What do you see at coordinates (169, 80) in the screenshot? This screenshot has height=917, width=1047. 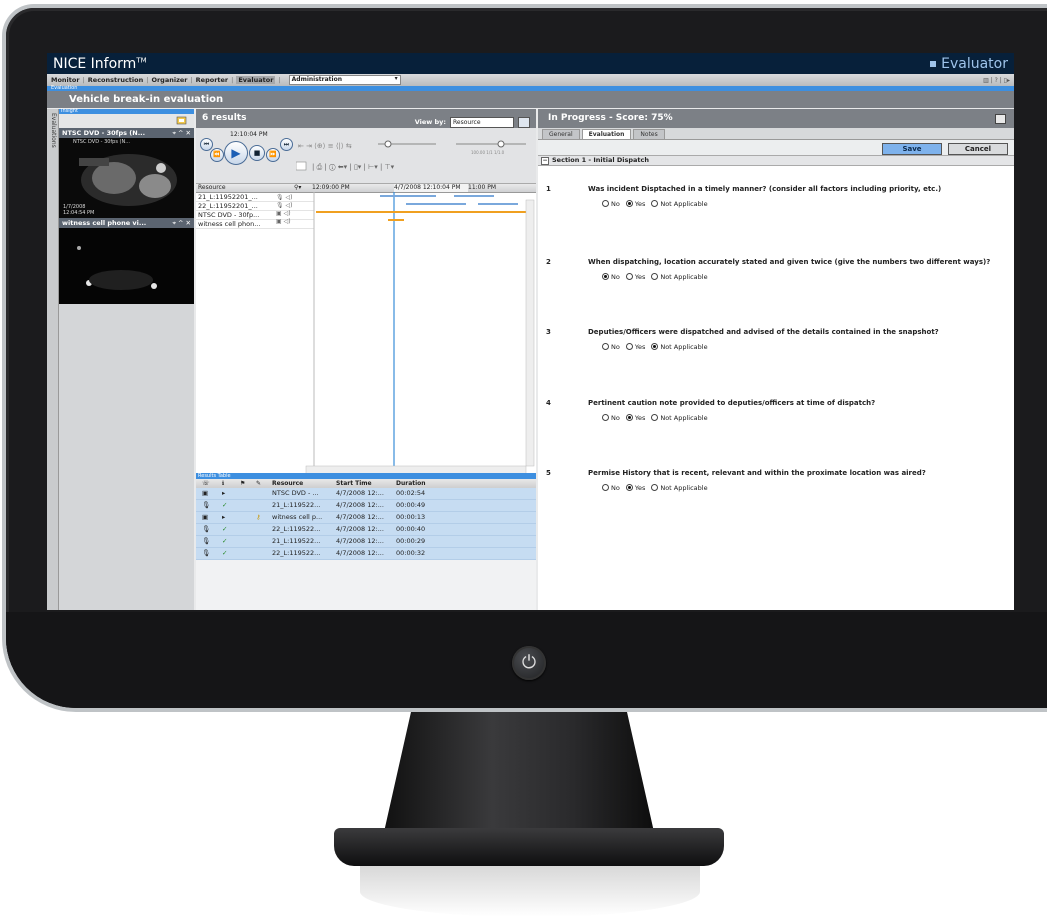 I see `menu-organizer: Organizer` at bounding box center [169, 80].